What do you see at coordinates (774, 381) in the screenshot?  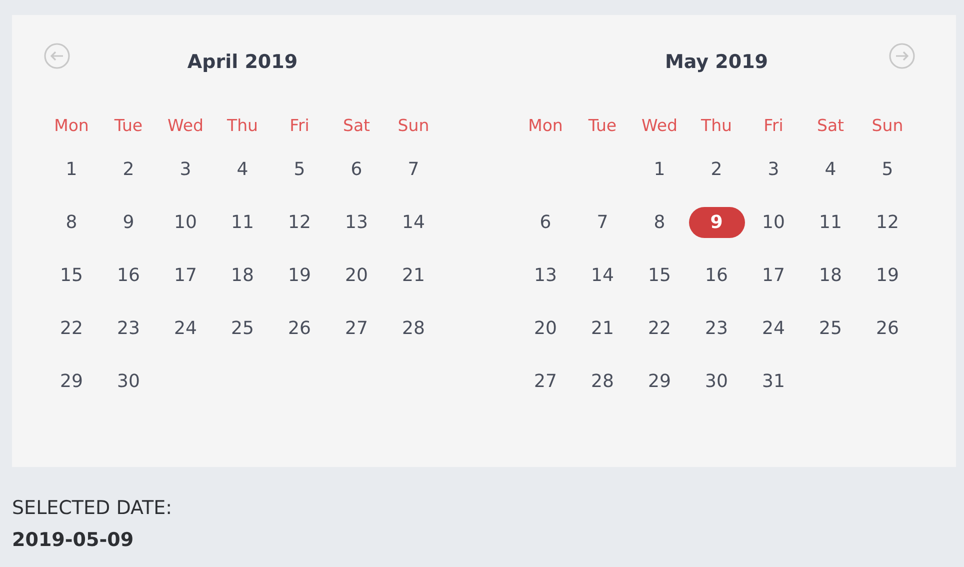 I see `day-cell: 31` at bounding box center [774, 381].